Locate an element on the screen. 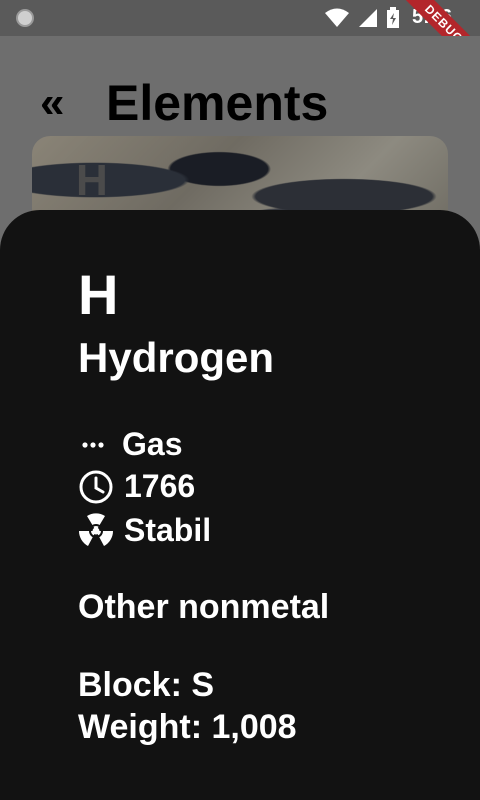 This screenshot has height=800, width=480. element-weight: Weight: 1,008 is located at coordinates (187, 727).